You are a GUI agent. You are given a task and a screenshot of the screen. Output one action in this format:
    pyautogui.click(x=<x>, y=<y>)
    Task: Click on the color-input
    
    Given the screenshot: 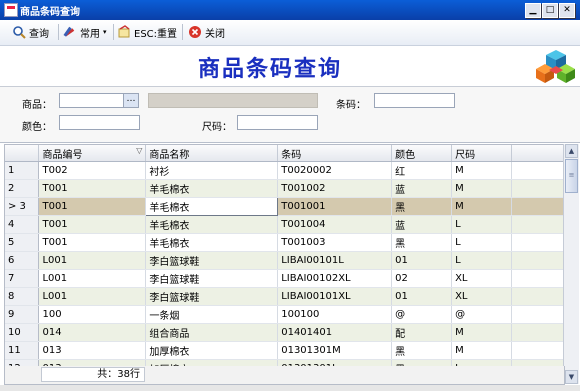 What is the action you would take?
    pyautogui.click(x=99, y=122)
    